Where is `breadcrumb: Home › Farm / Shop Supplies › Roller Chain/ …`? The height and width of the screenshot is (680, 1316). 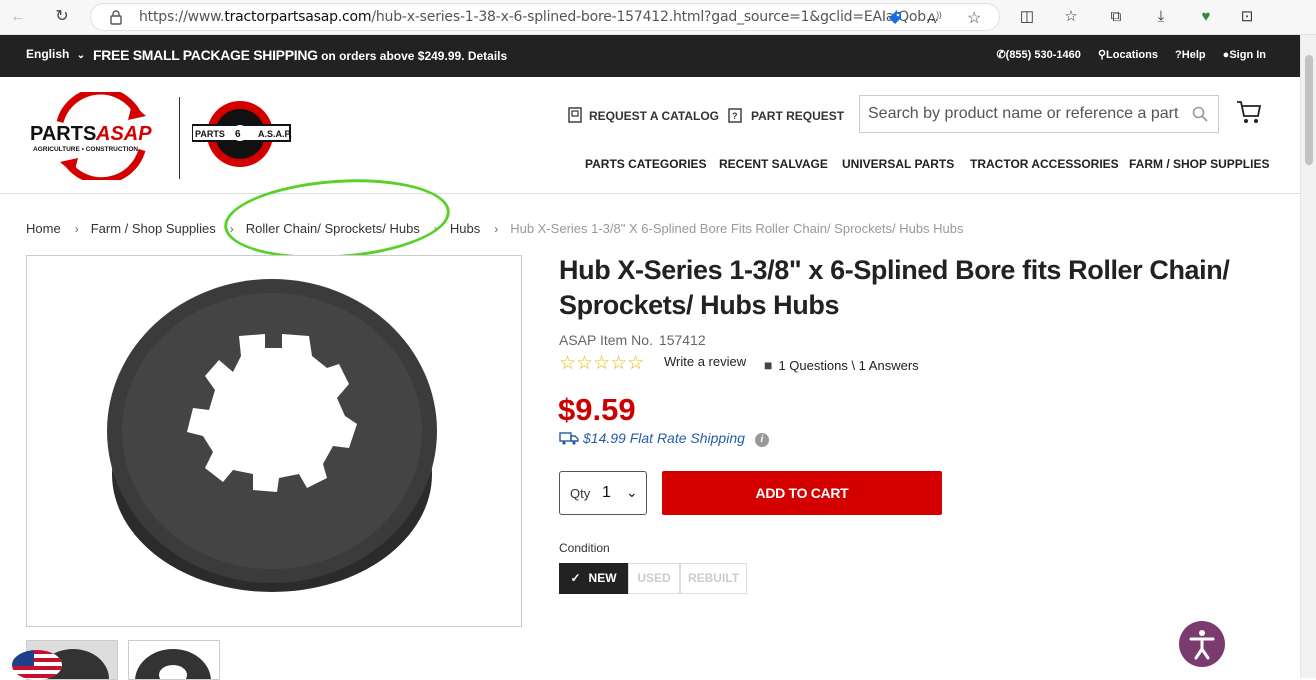 breadcrumb: Home › Farm / Shop Supplies › Roller Chain/ … is located at coordinates (495, 228).